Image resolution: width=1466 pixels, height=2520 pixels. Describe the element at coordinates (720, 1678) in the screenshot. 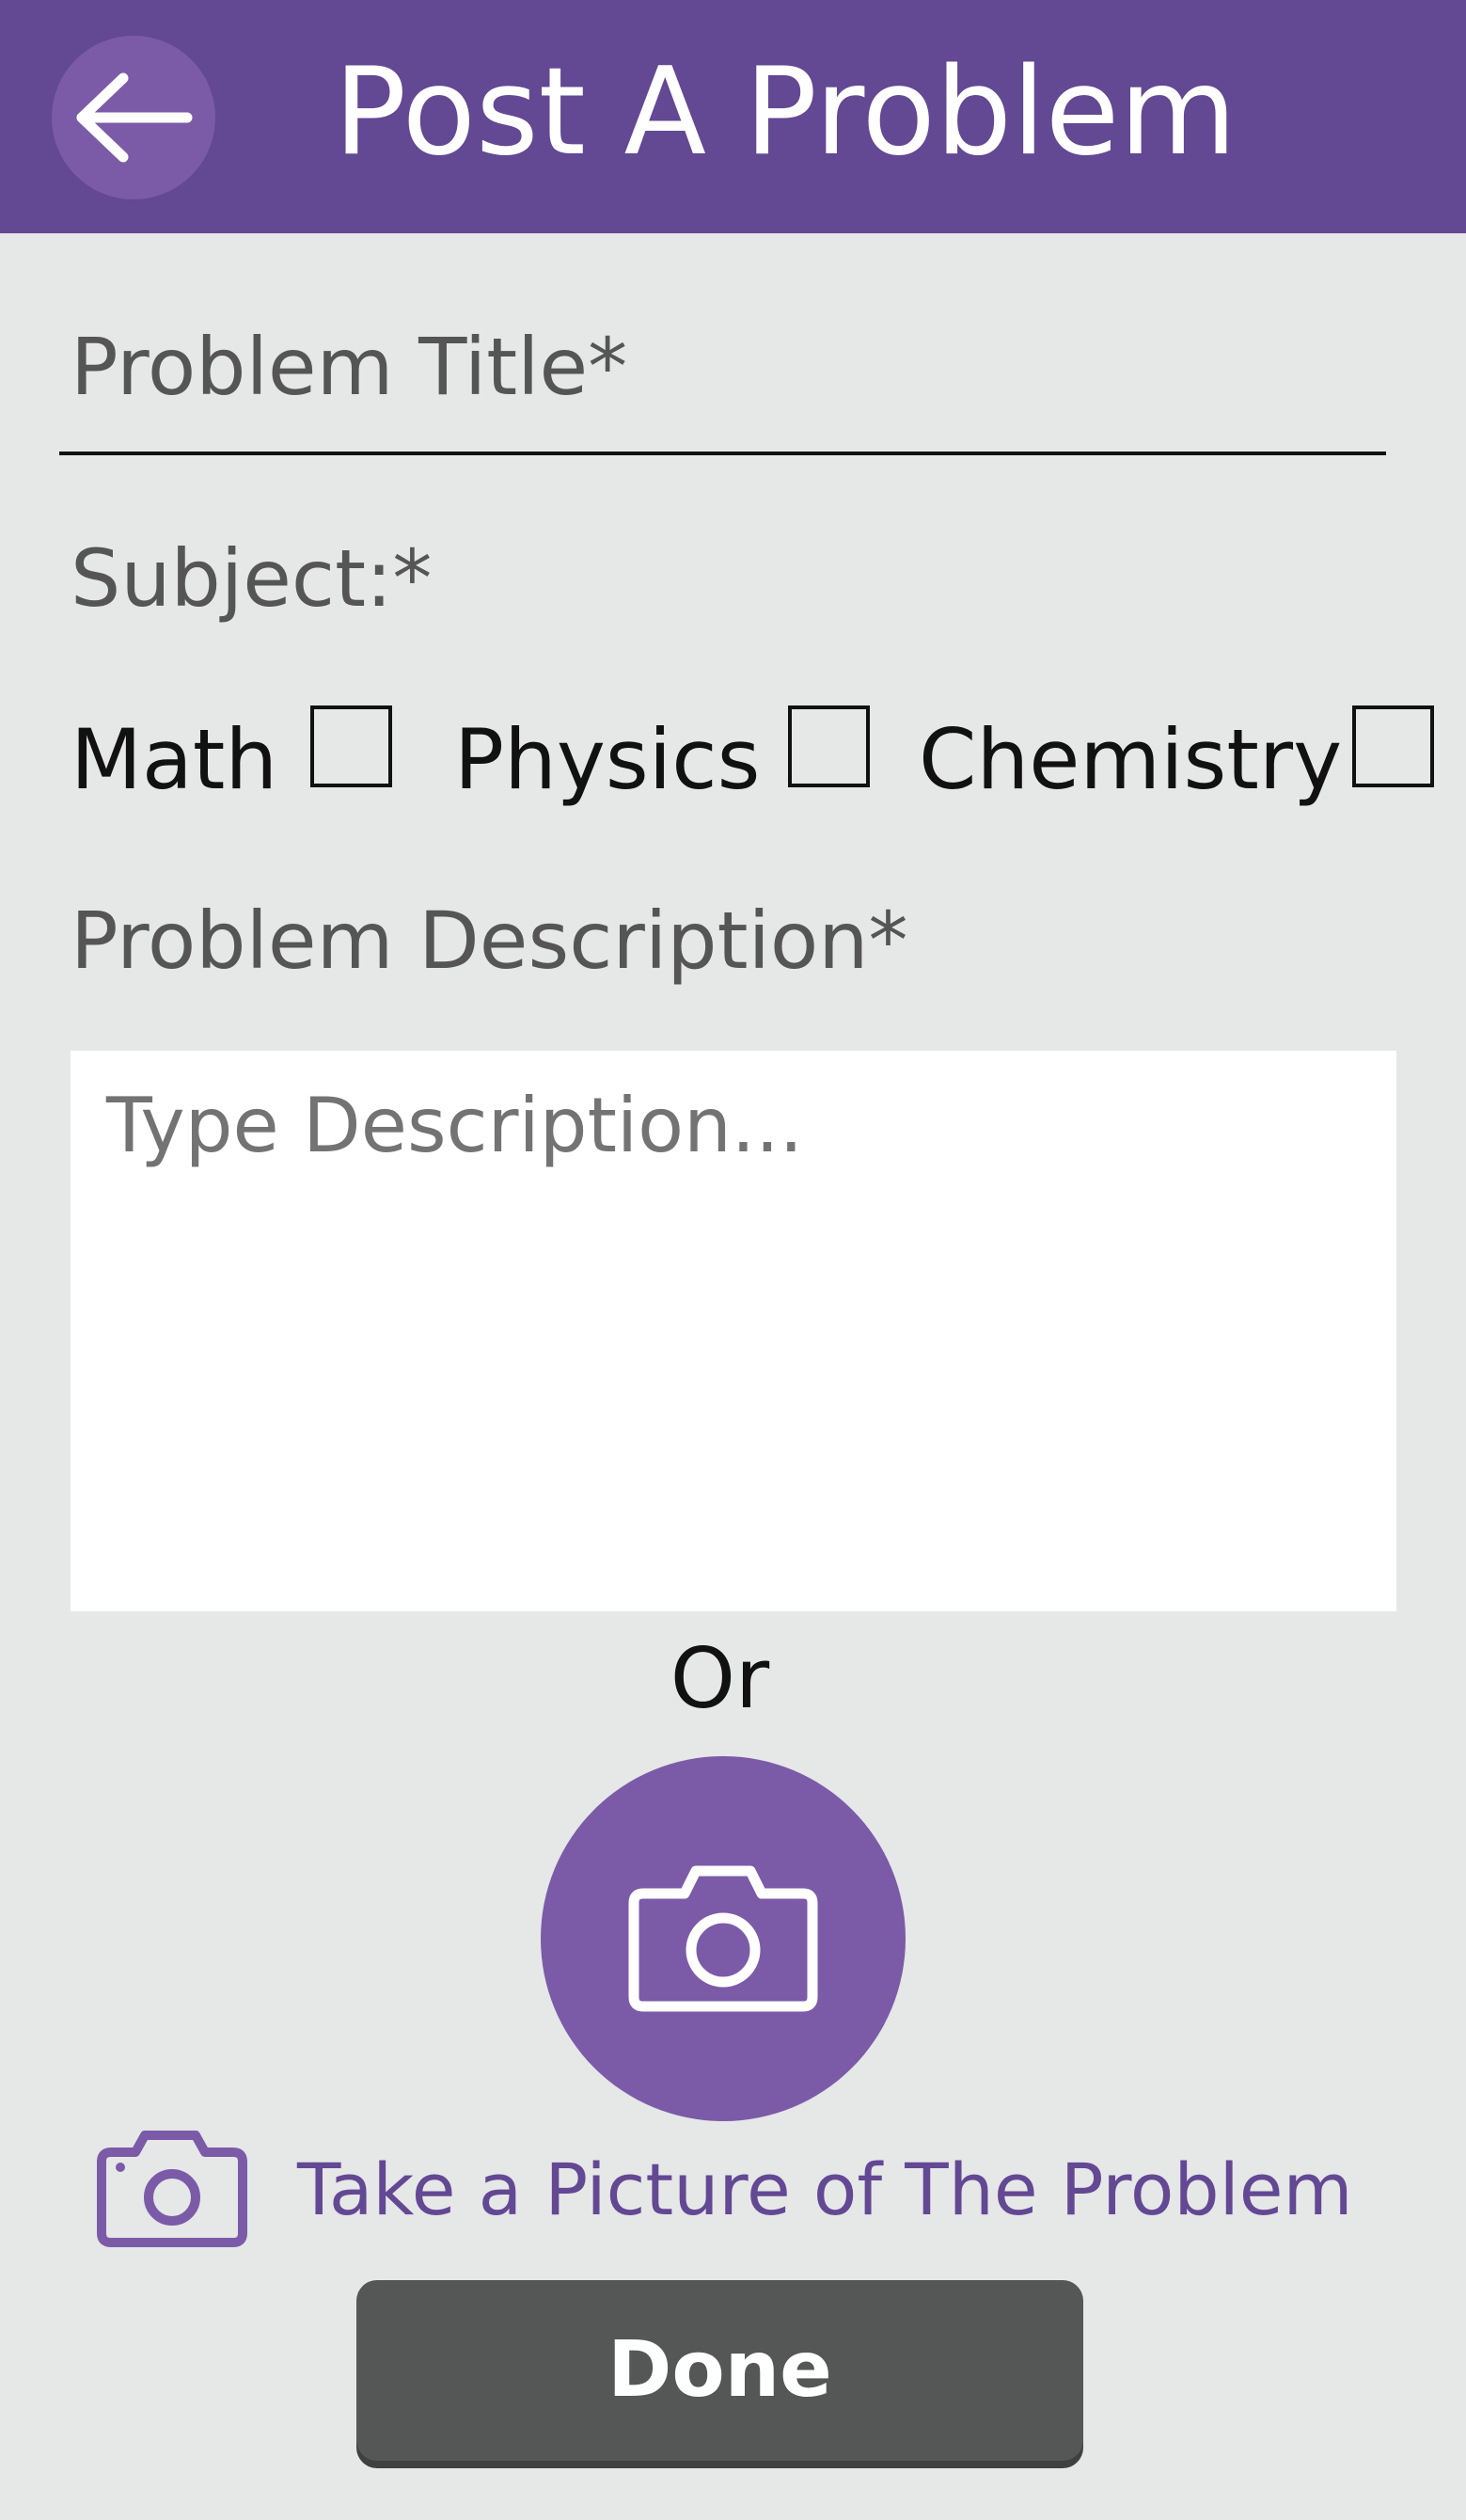

I see `or-separator: Or` at that location.